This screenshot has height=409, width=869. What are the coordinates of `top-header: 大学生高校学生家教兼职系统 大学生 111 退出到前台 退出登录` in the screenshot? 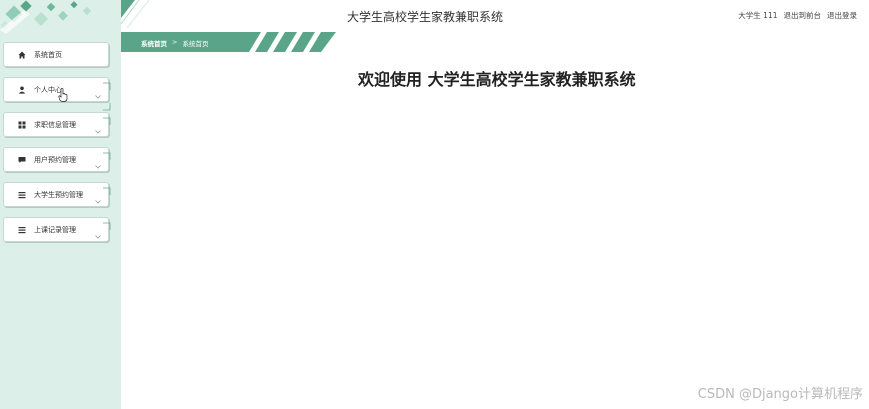 It's located at (495, 16).